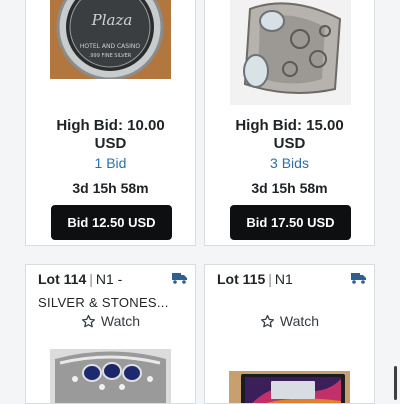 Image resolution: width=400 pixels, height=404 pixels. Describe the element at coordinates (289, 125) in the screenshot. I see `high-bid-label: High Bid: 15.00` at that location.